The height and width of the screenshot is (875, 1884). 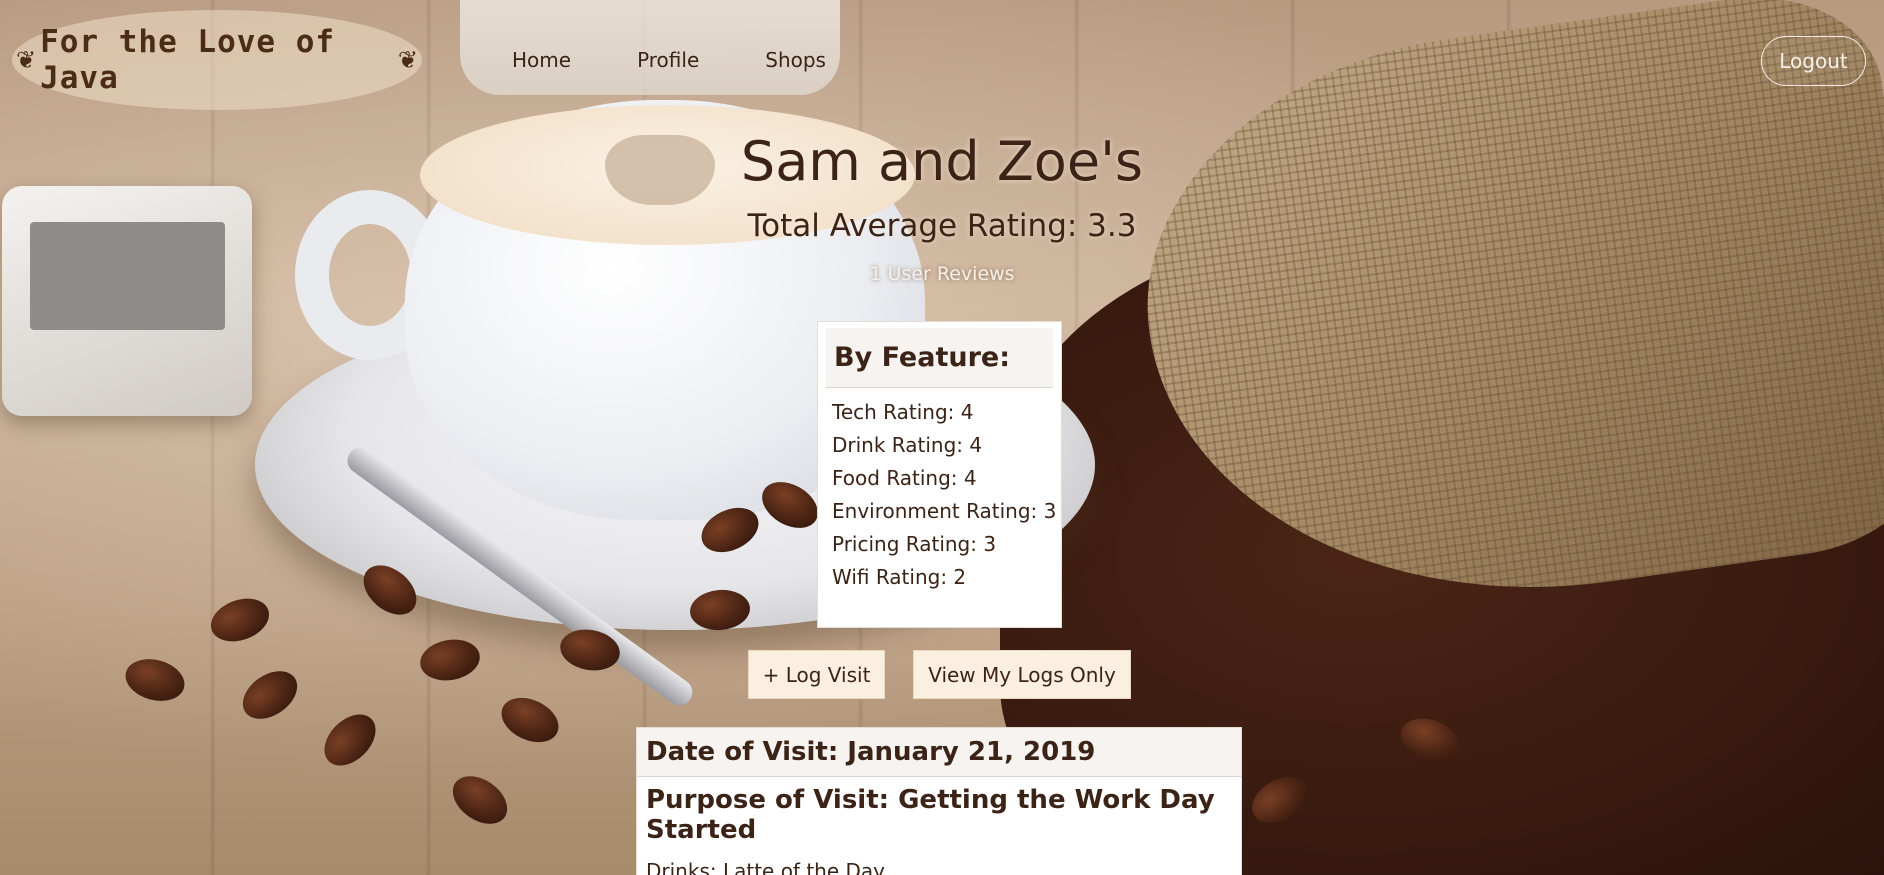 I want to click on wifi-rating: Wifi Rating: 2, so click(x=899, y=577).